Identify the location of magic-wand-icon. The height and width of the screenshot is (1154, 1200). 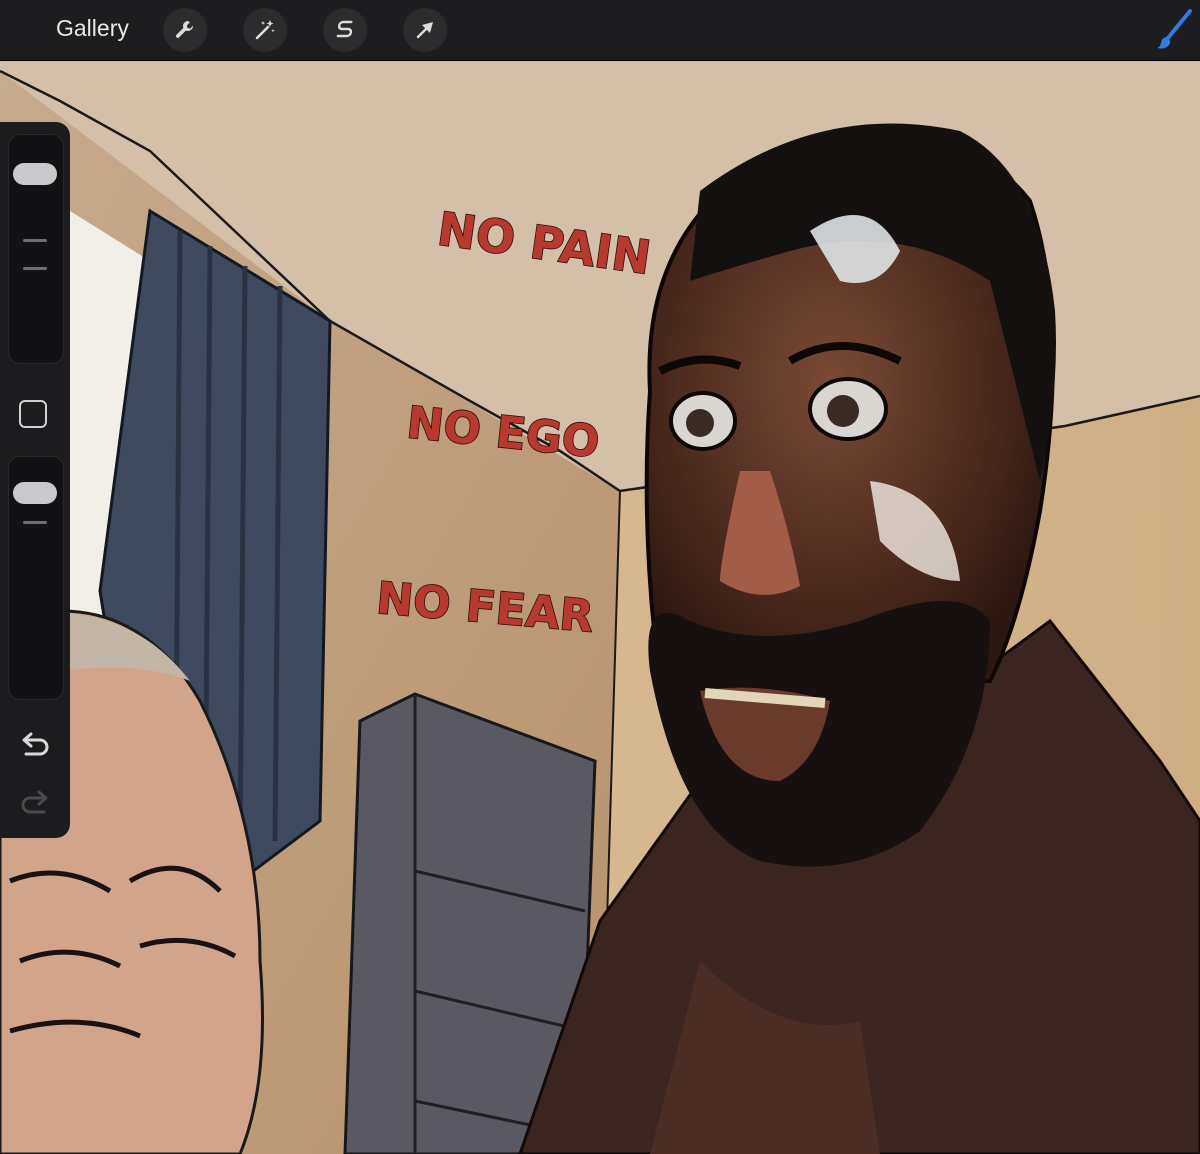
(265, 30).